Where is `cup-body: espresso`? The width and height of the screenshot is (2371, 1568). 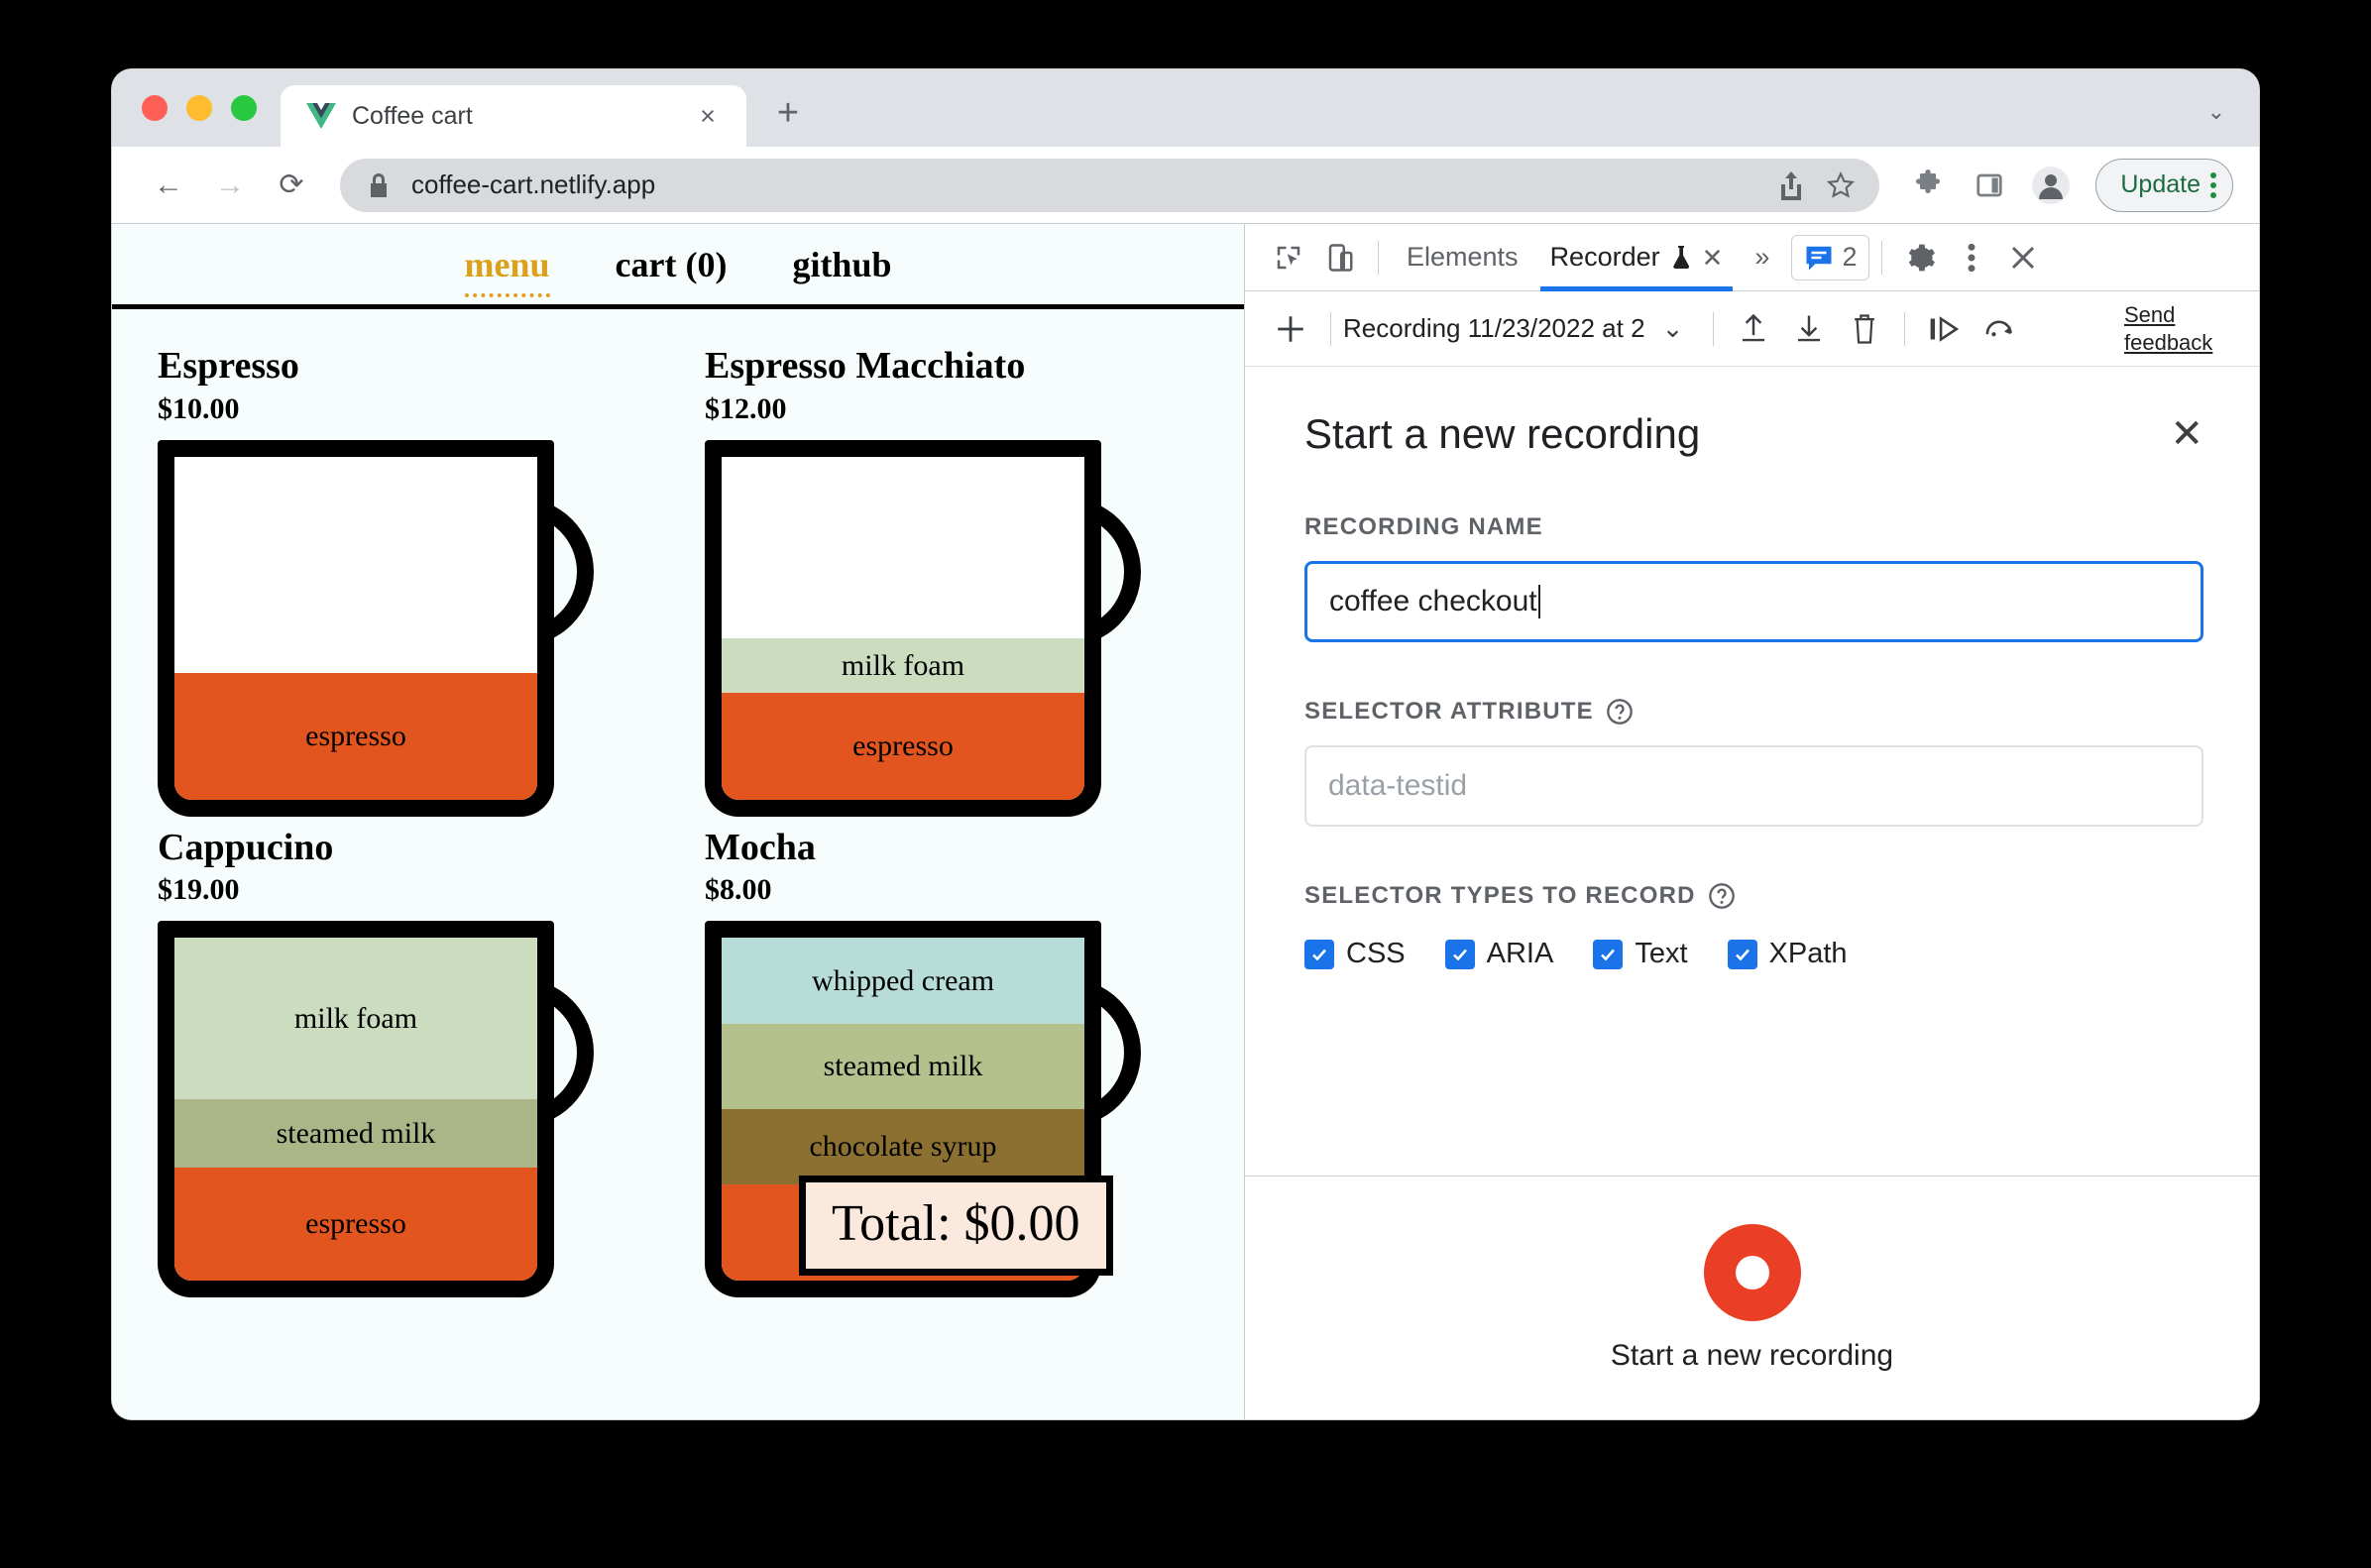
cup-body: espresso is located at coordinates (356, 628).